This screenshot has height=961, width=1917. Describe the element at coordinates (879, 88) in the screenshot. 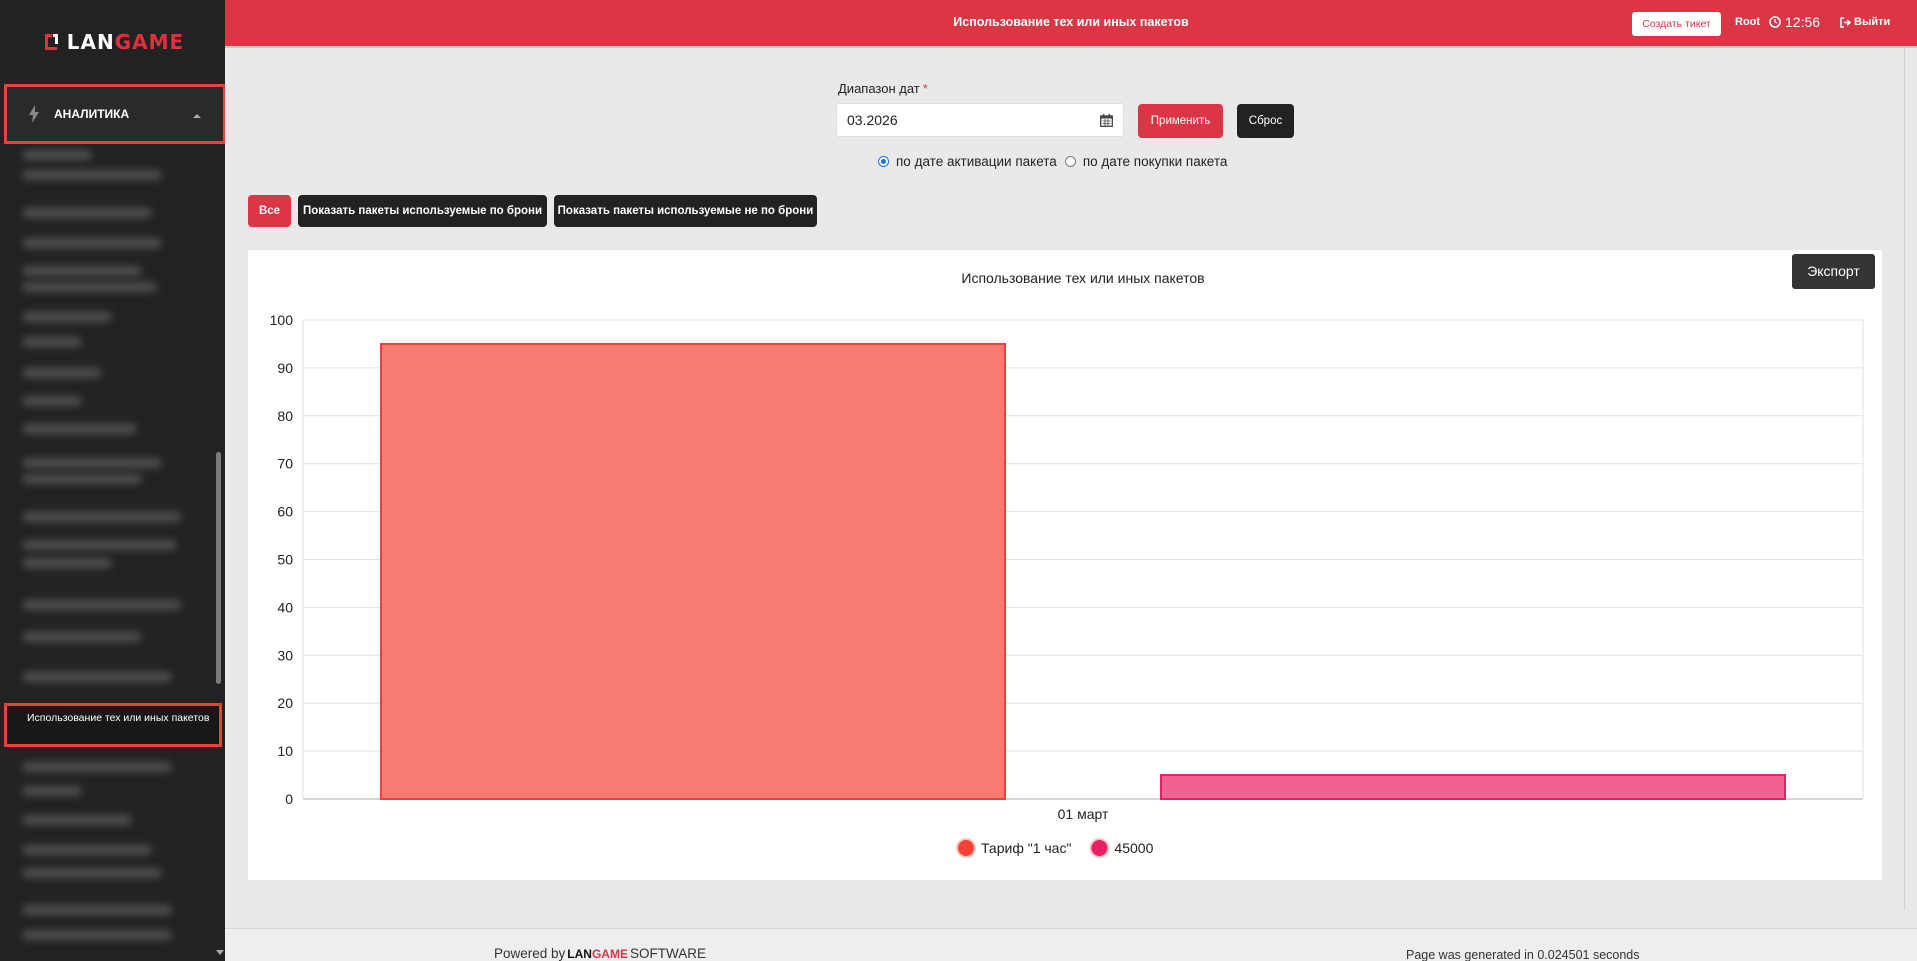

I see `date-range-label-text: Диапазон дат` at that location.